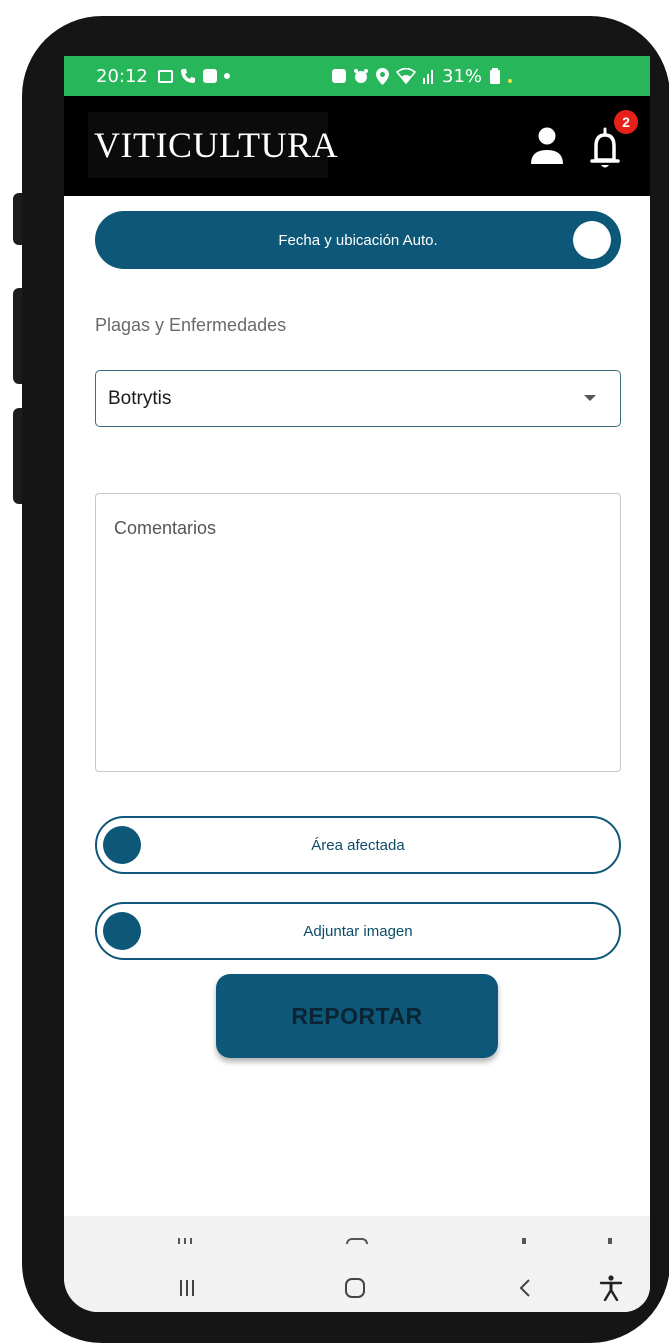 Image resolution: width=669 pixels, height=1343 pixels. I want to click on recent-apps-ghost-icon, so click(185, 1241).